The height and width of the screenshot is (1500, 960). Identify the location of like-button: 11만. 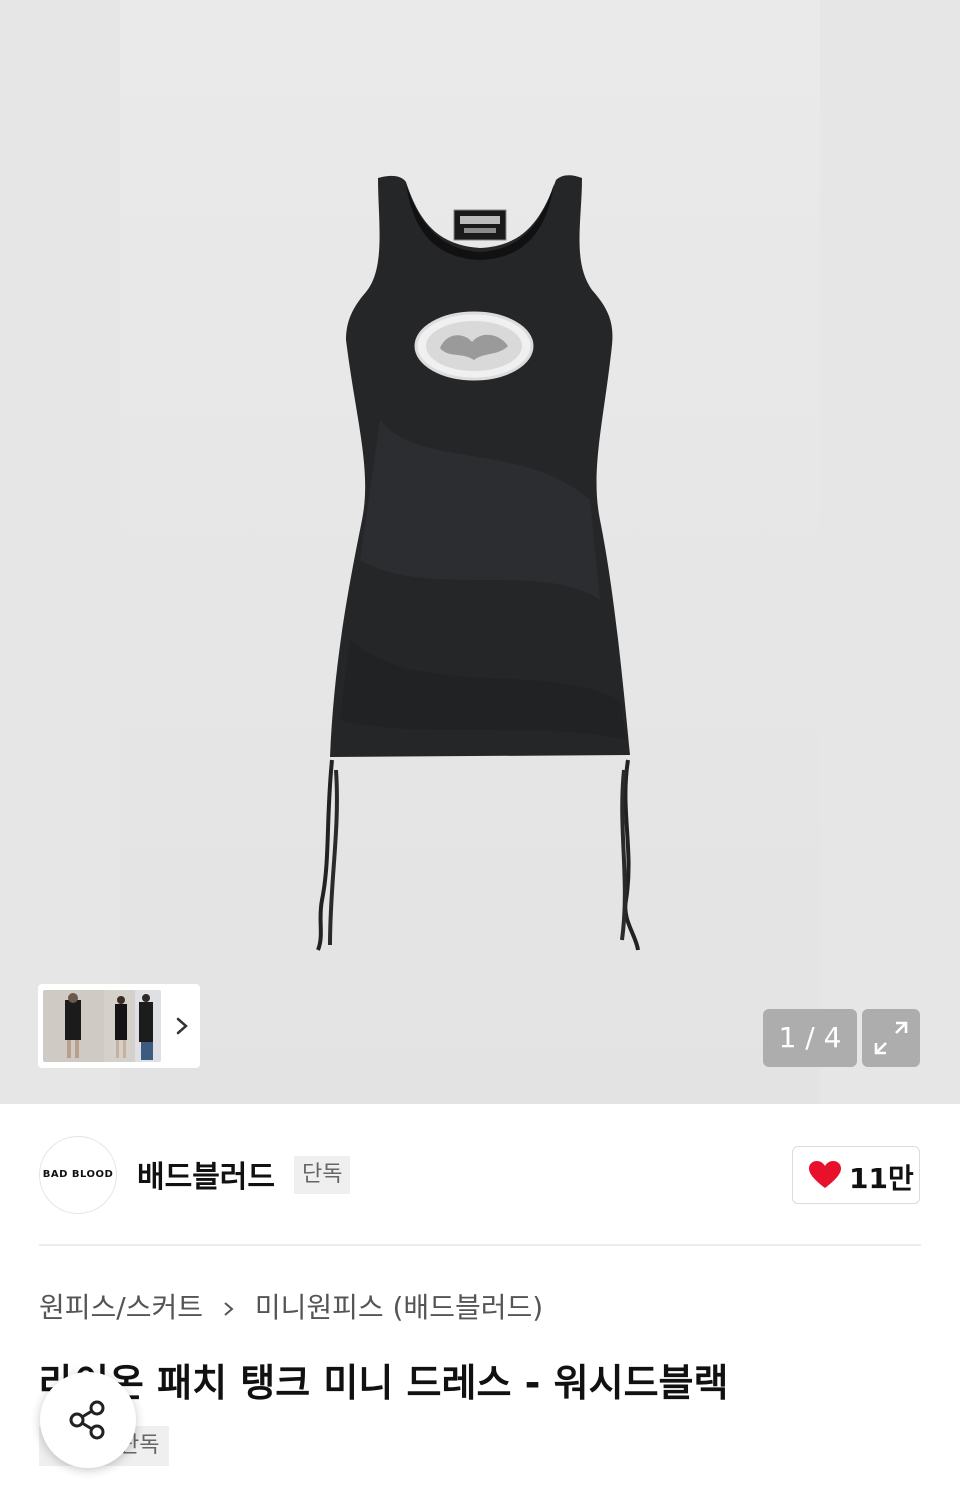
(856, 1175).